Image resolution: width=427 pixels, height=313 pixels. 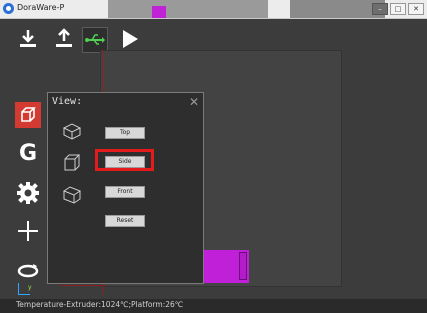 I want to click on import-icon, so click(x=28, y=39).